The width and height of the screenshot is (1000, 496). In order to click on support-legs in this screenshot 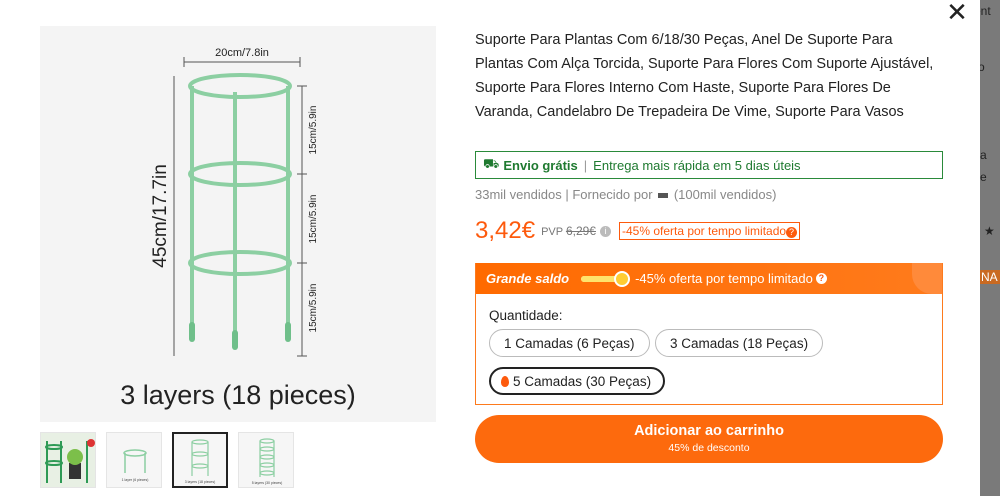, I will do `click(240, 215)`.